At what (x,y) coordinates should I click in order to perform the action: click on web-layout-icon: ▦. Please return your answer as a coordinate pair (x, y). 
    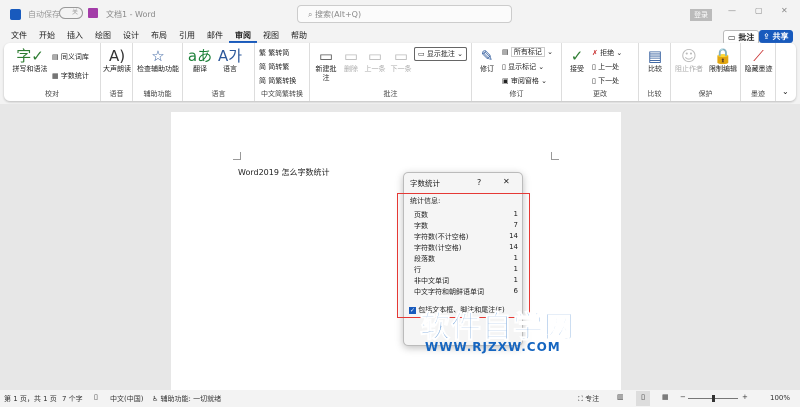
    Looking at the image, I should click on (665, 397).